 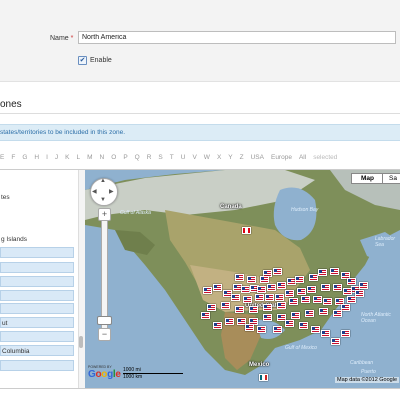 What do you see at coordinates (37, 239) in the screenshot?
I see `state-list-item: g Islands` at bounding box center [37, 239].